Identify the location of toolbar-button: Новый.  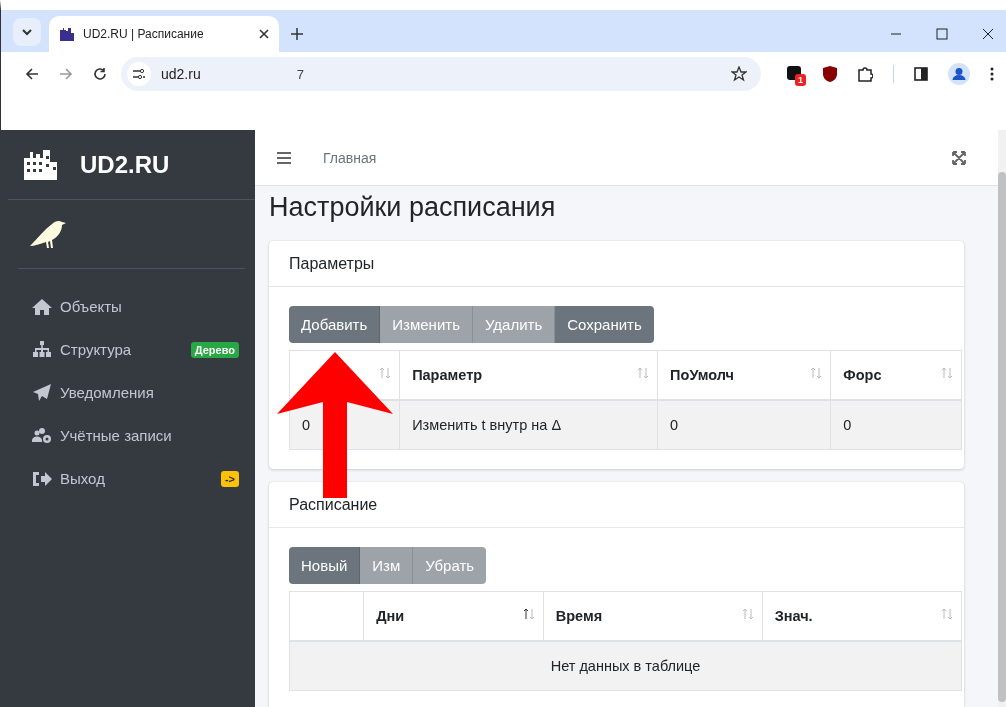
(325, 565).